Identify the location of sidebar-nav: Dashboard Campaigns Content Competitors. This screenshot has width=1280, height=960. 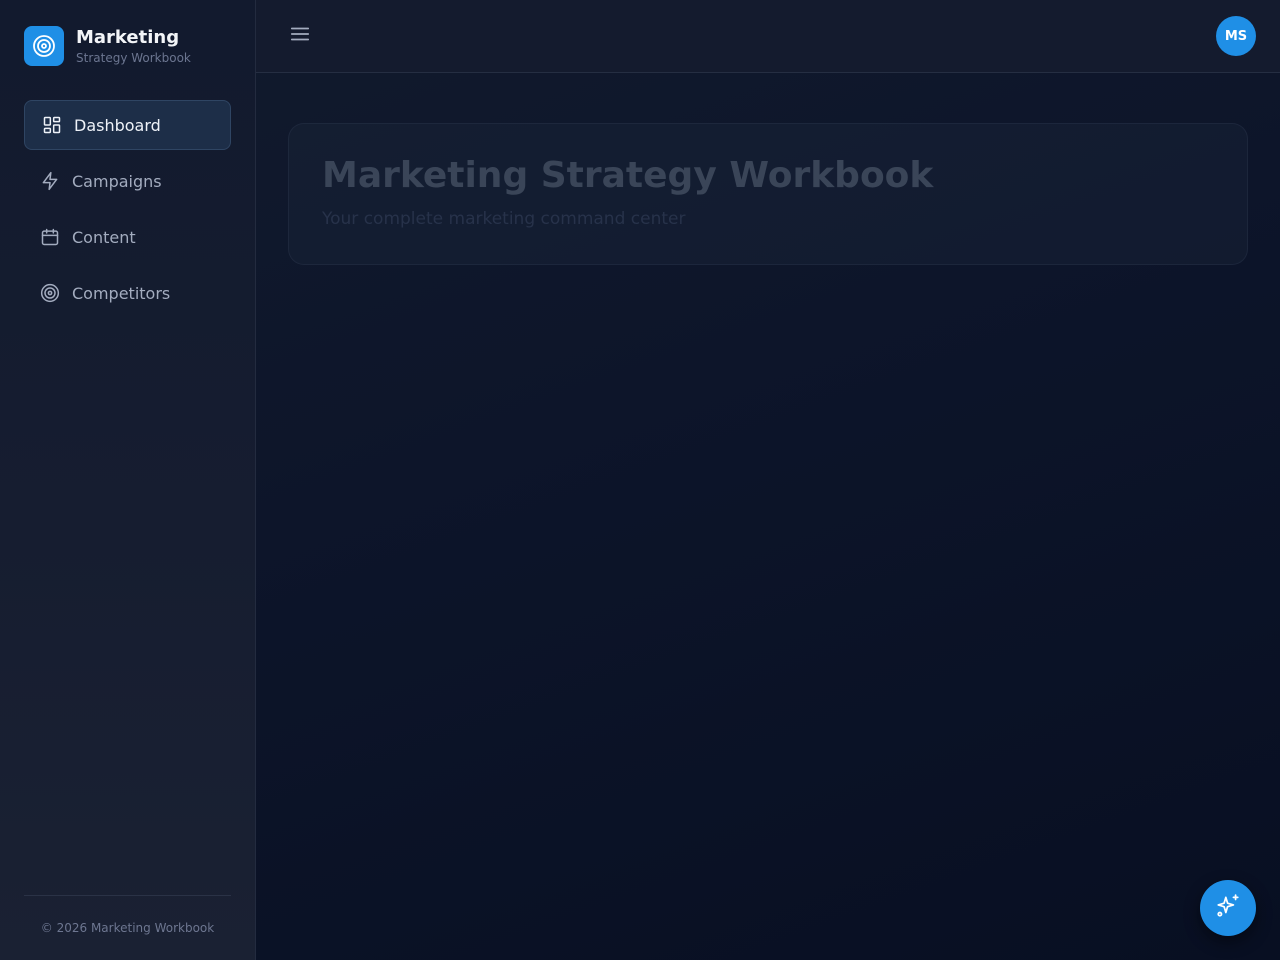
(127, 212).